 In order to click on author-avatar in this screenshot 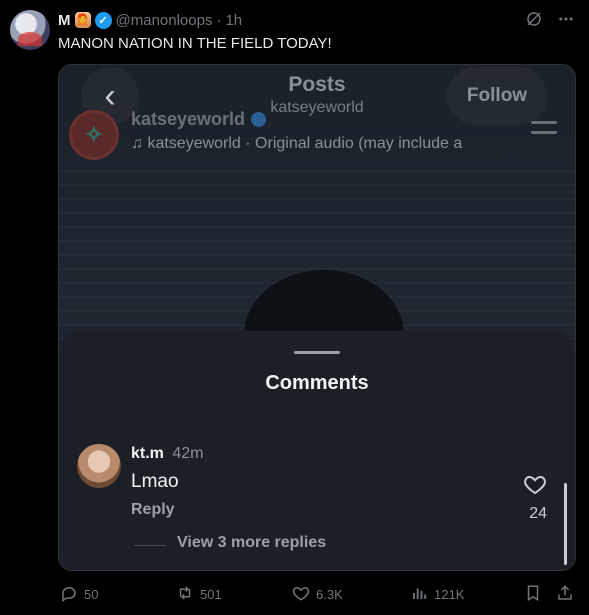, I will do `click(30, 30)`.